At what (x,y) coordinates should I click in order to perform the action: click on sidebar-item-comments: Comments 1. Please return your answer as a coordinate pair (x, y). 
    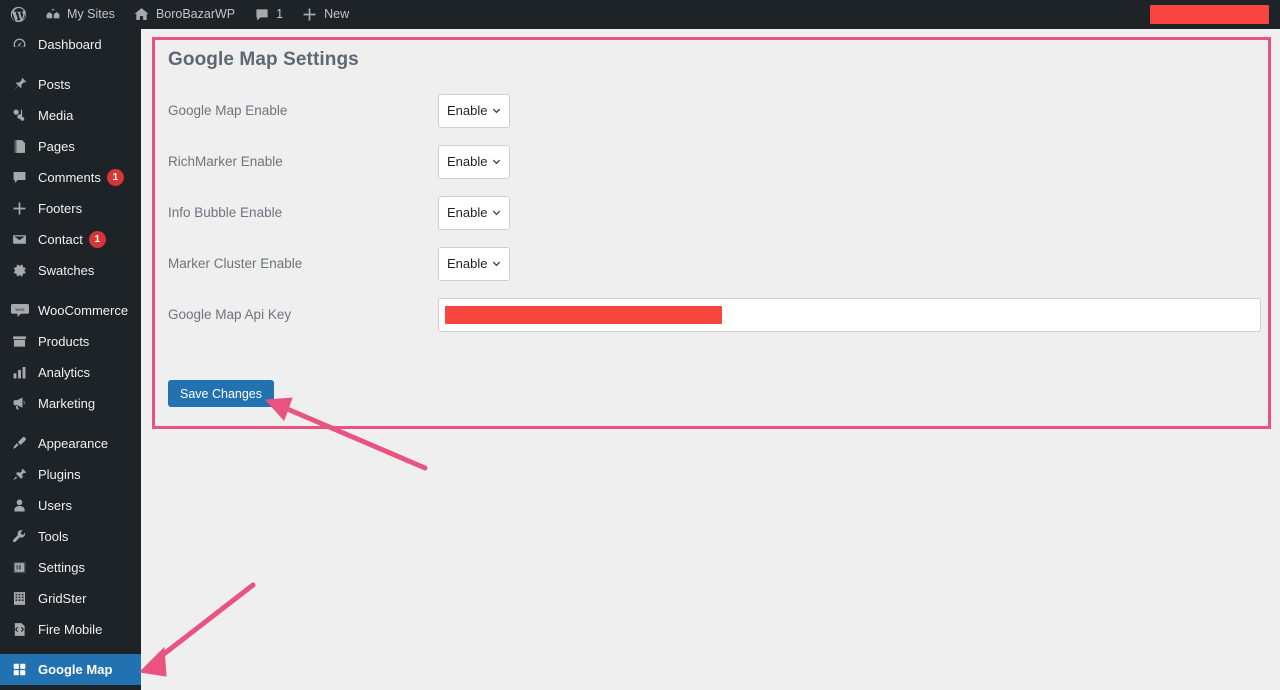
    Looking at the image, I should click on (70, 177).